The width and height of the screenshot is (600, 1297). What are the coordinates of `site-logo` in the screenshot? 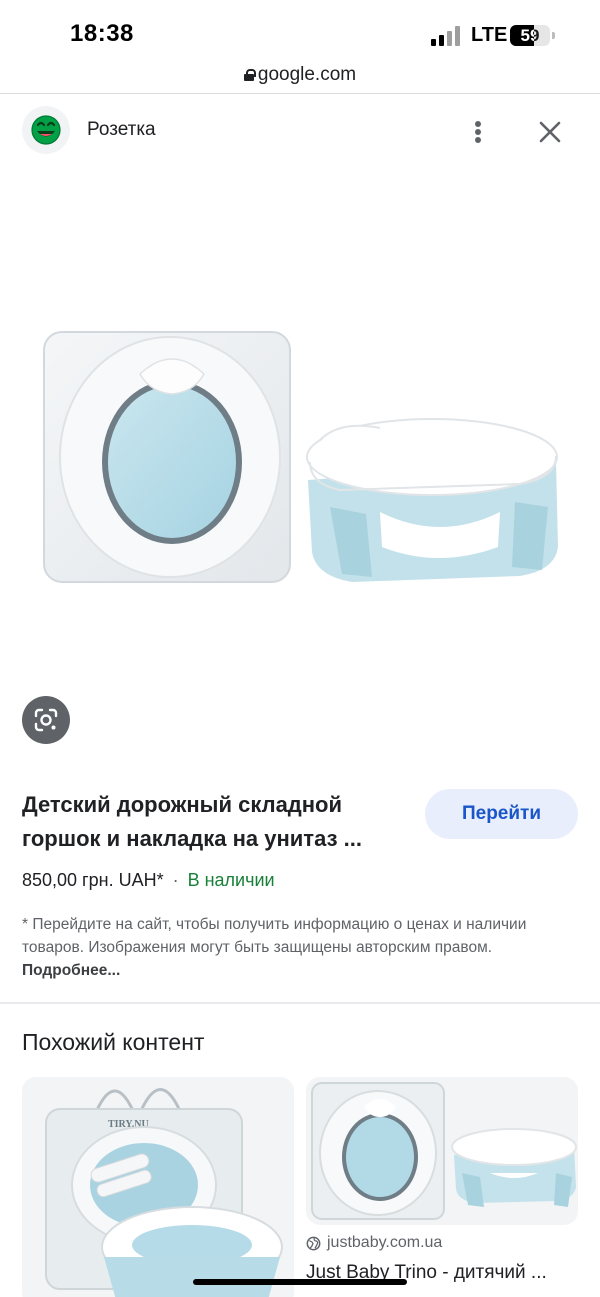 It's located at (46, 130).